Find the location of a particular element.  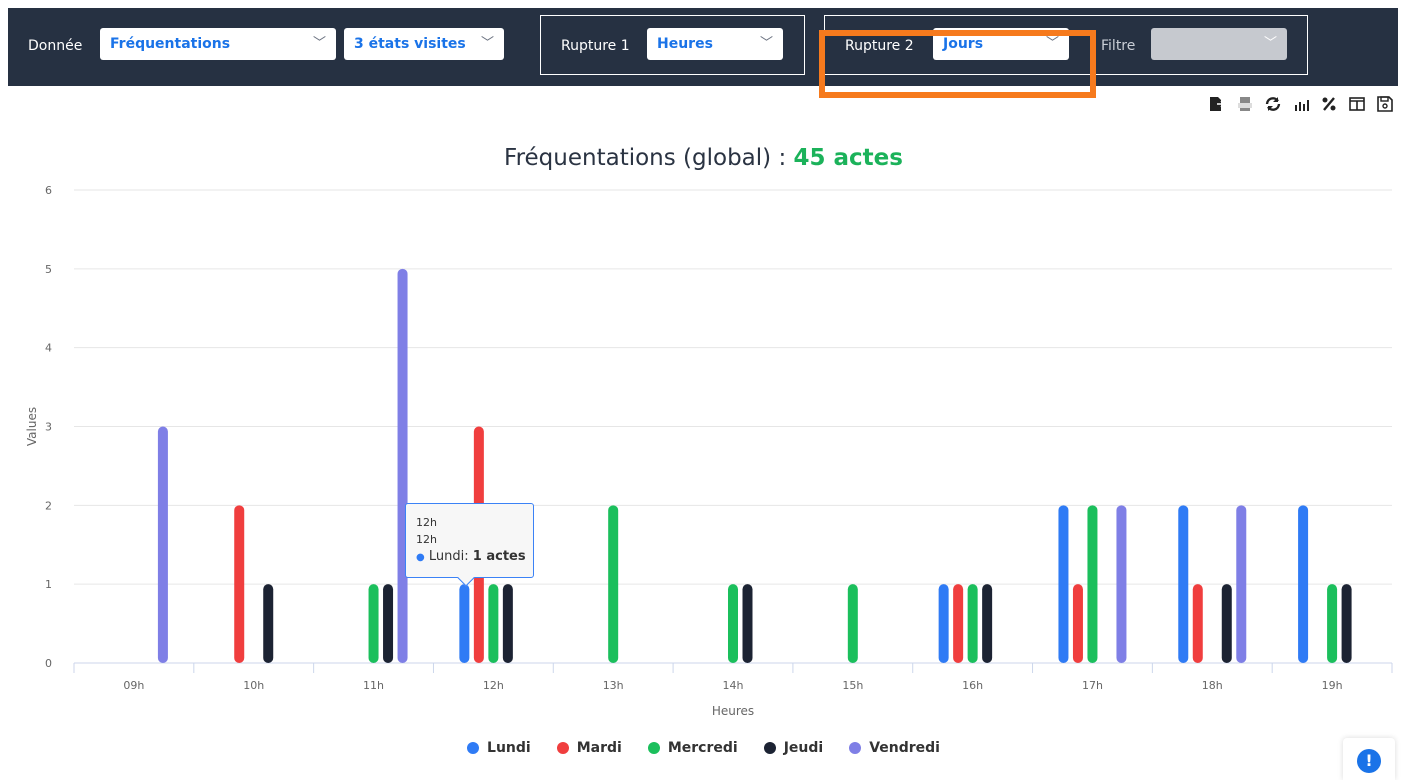

rupture1-select-value: Heures is located at coordinates (685, 44).